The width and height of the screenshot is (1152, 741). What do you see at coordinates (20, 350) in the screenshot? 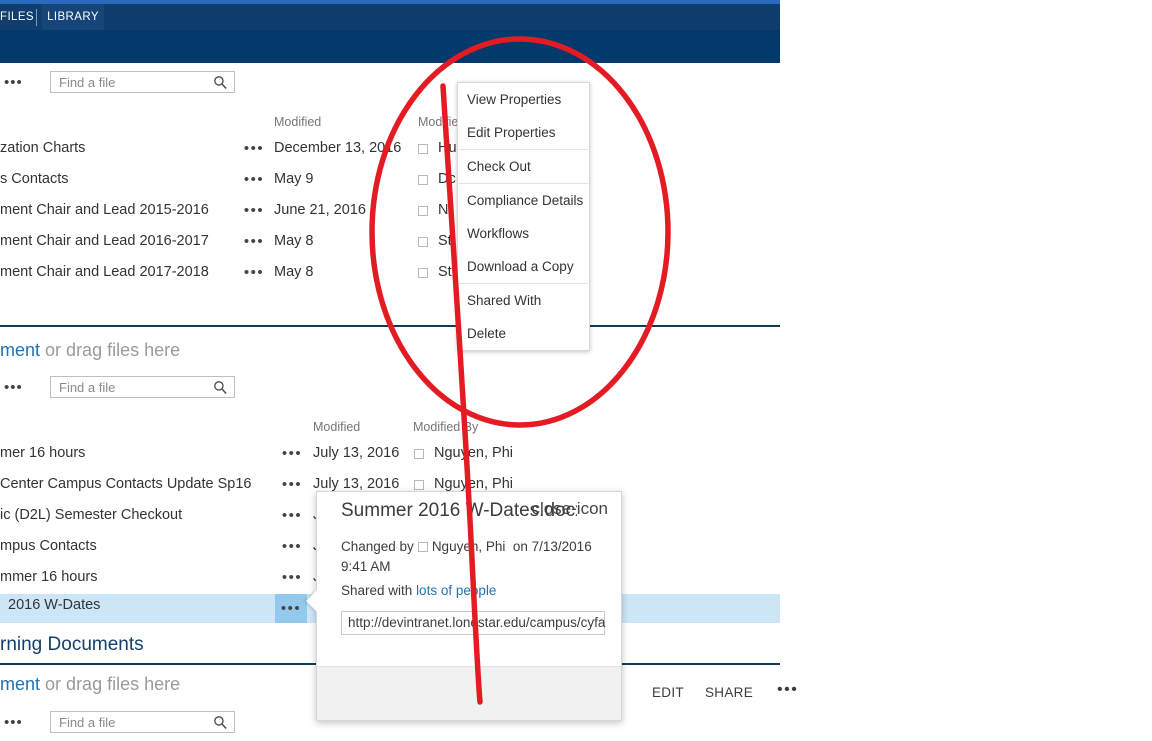
I see `new-document-link-2: ment` at bounding box center [20, 350].